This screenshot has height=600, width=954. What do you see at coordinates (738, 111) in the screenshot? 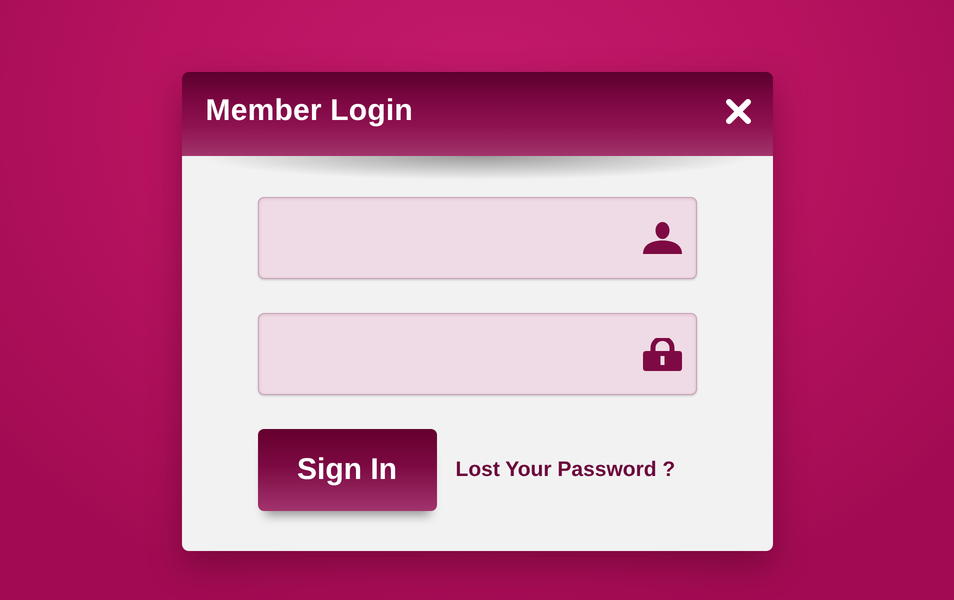
I see `close-icon` at bounding box center [738, 111].